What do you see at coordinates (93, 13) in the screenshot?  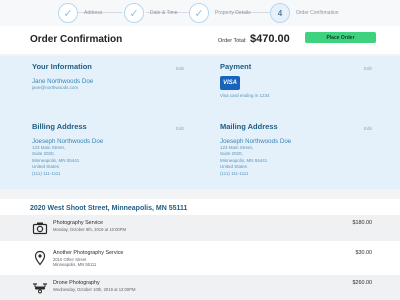 I see `step-label: Address` at bounding box center [93, 13].